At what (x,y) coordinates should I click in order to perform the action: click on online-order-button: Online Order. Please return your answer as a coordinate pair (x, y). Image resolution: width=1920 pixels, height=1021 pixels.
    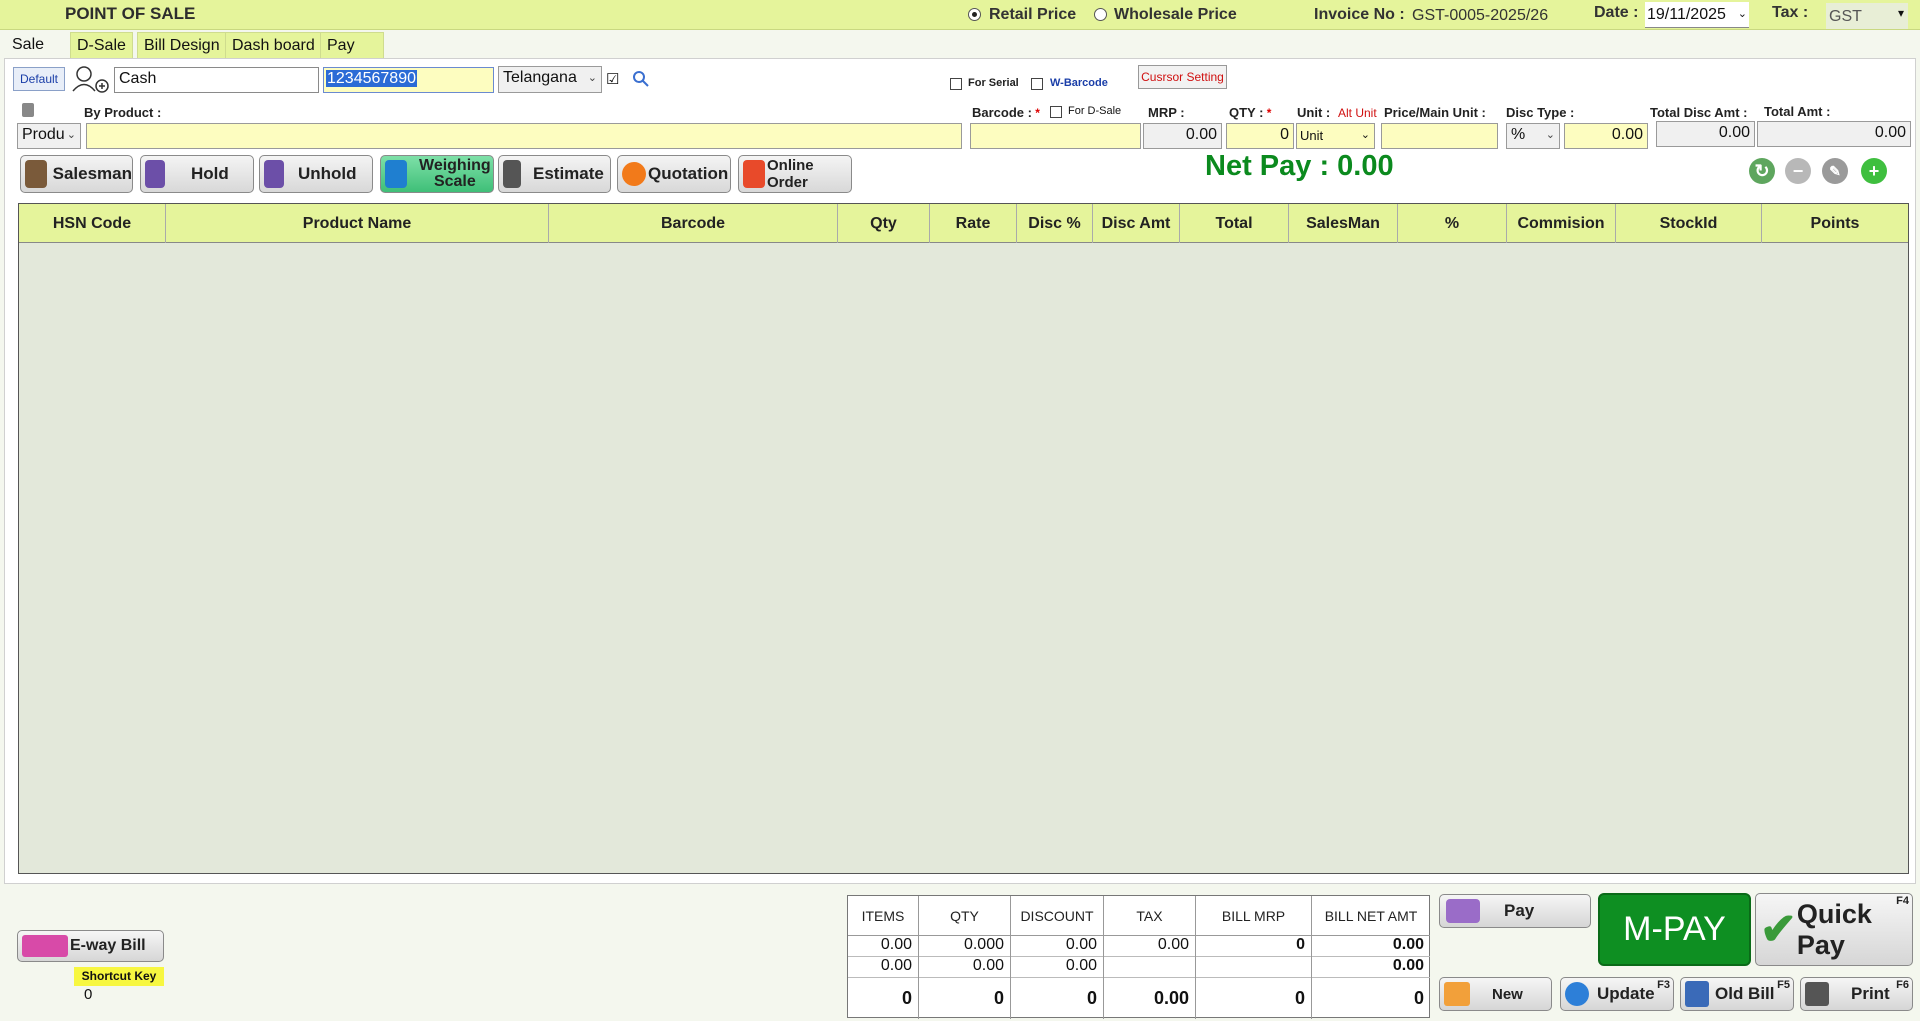
    Looking at the image, I should click on (795, 174).